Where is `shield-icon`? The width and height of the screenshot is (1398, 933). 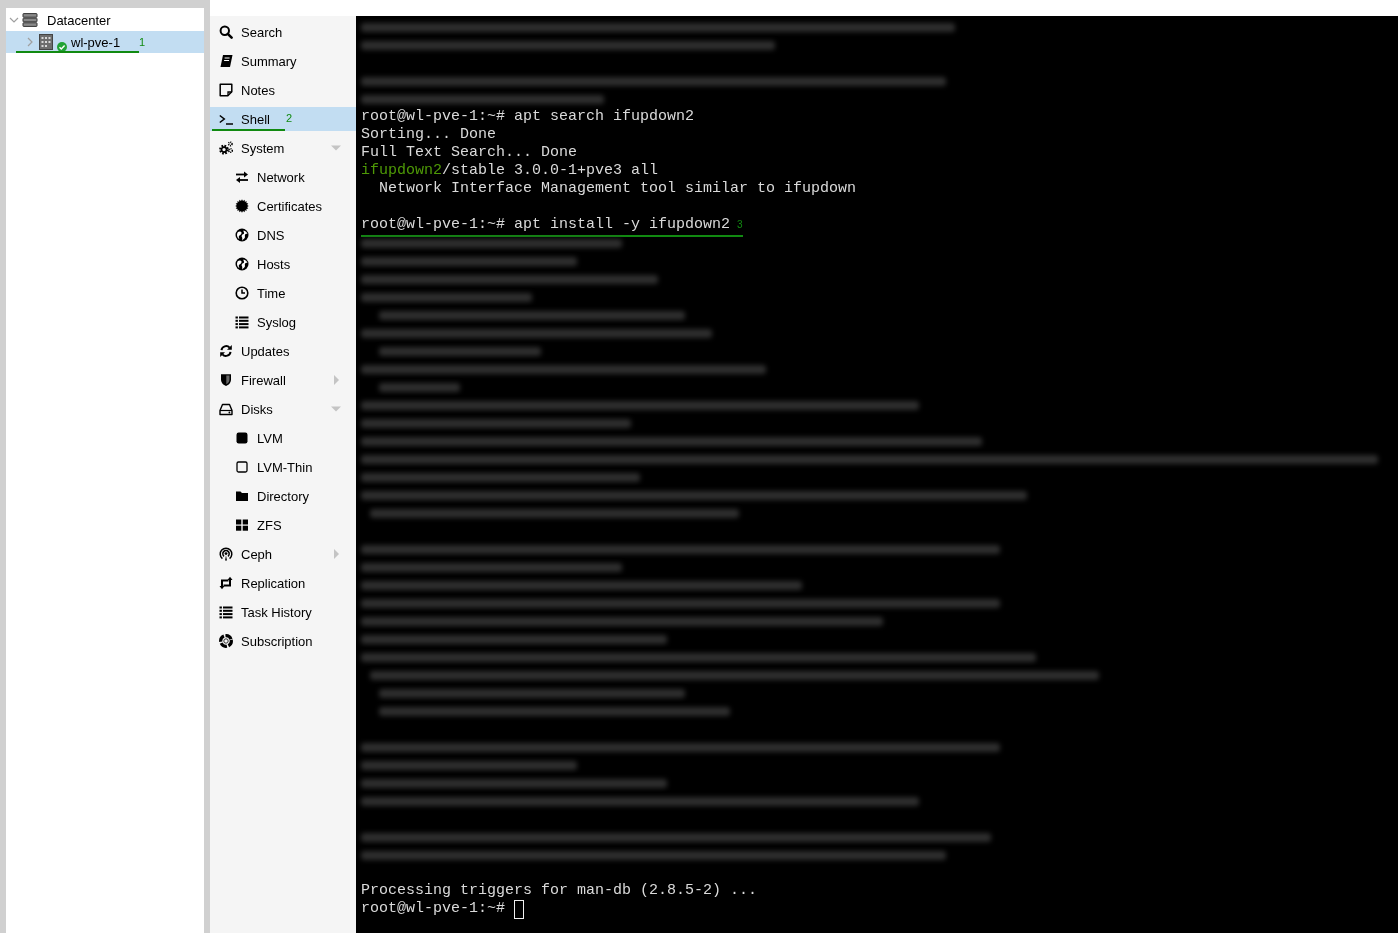
shield-icon is located at coordinates (226, 380).